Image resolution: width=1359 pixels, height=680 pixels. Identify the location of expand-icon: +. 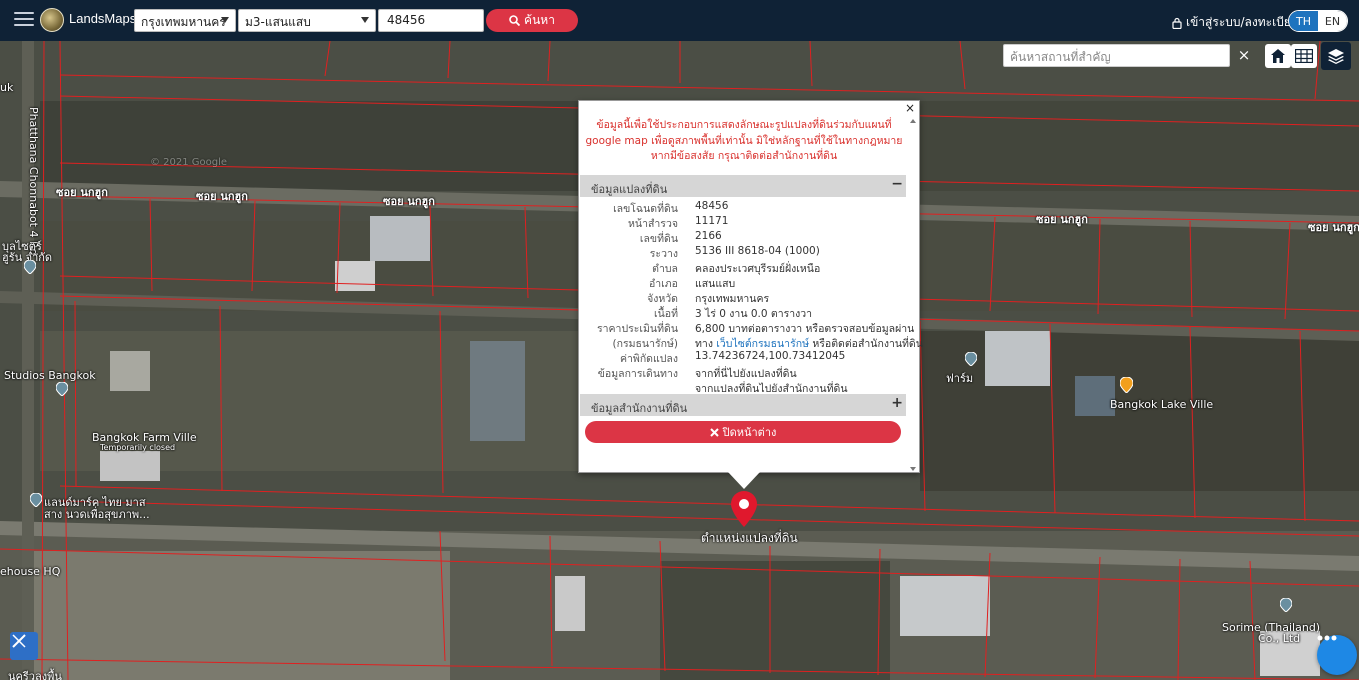
(897, 403).